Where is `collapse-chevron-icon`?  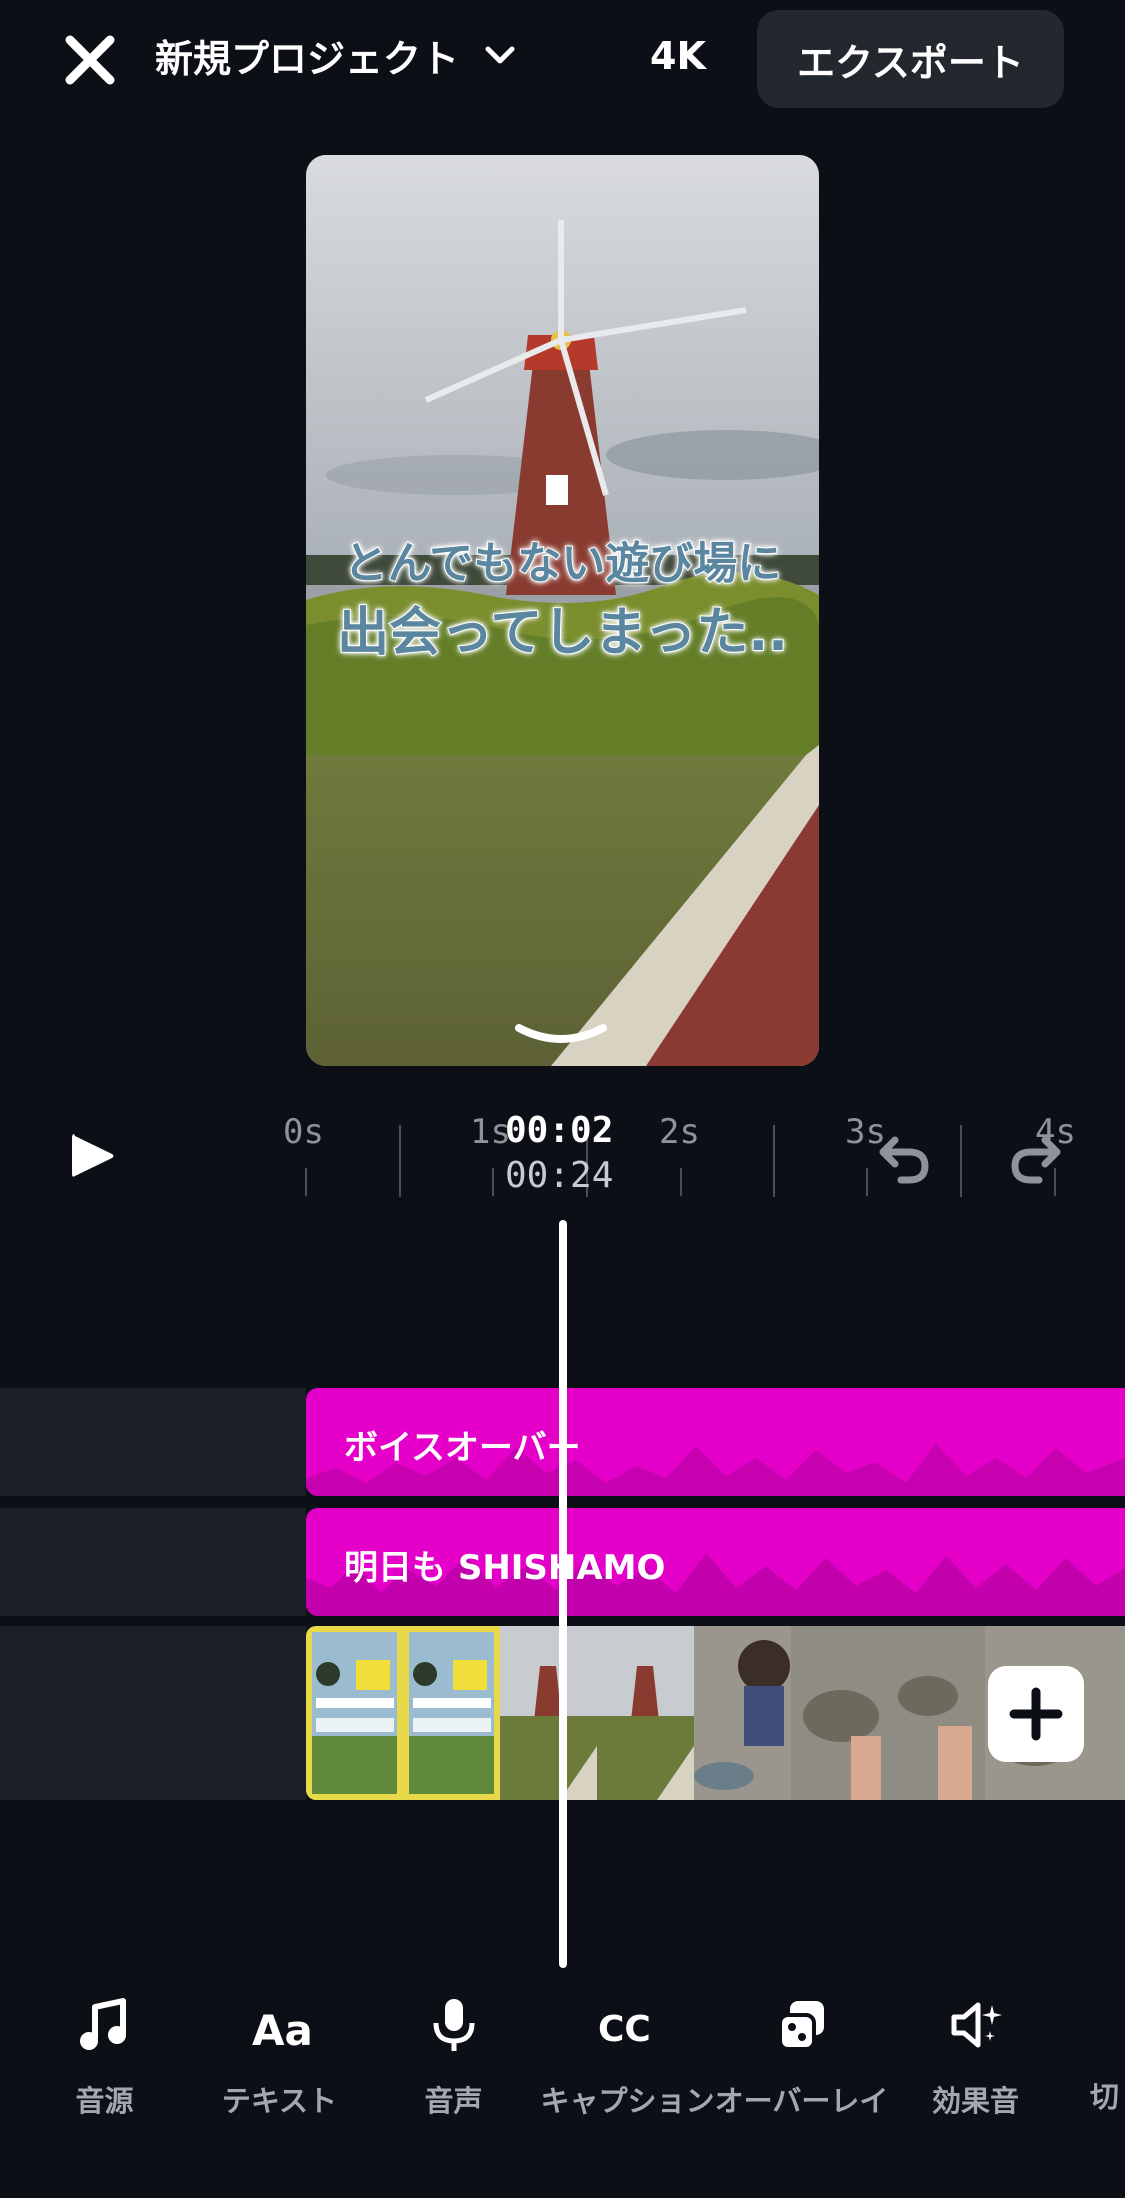
collapse-chevron-icon is located at coordinates (561, 1035).